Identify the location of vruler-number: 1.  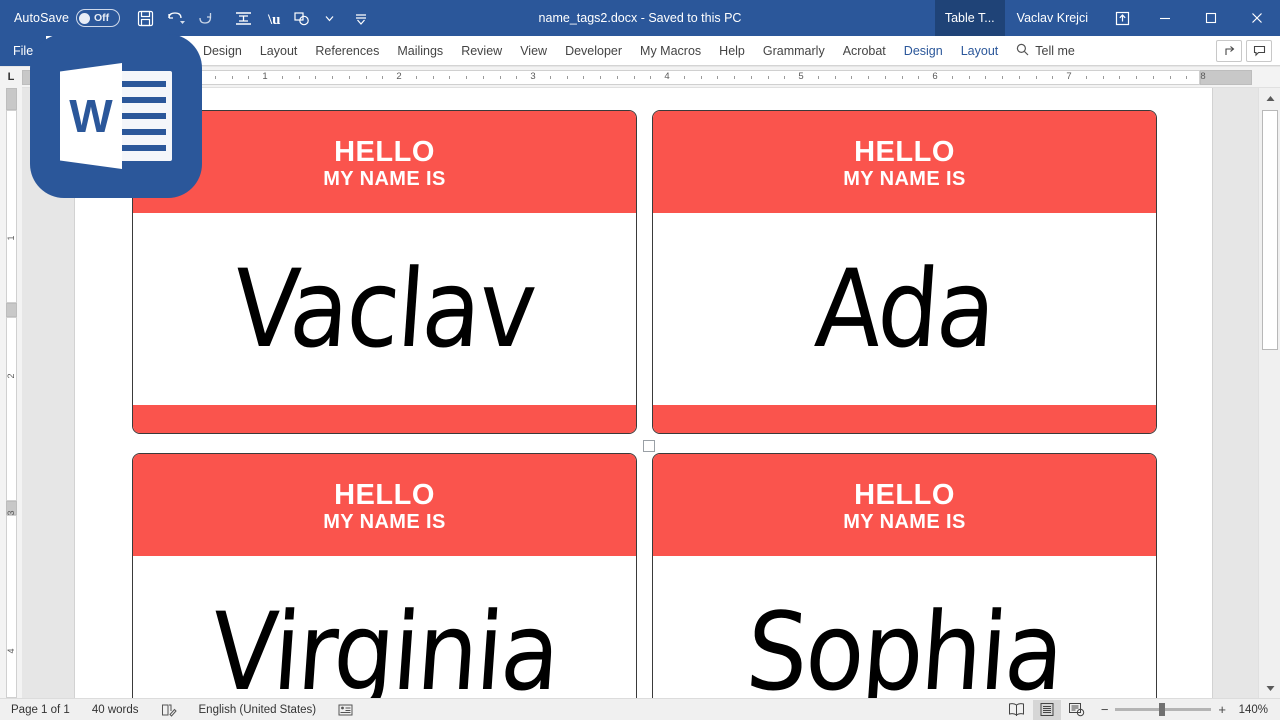
(11, 238).